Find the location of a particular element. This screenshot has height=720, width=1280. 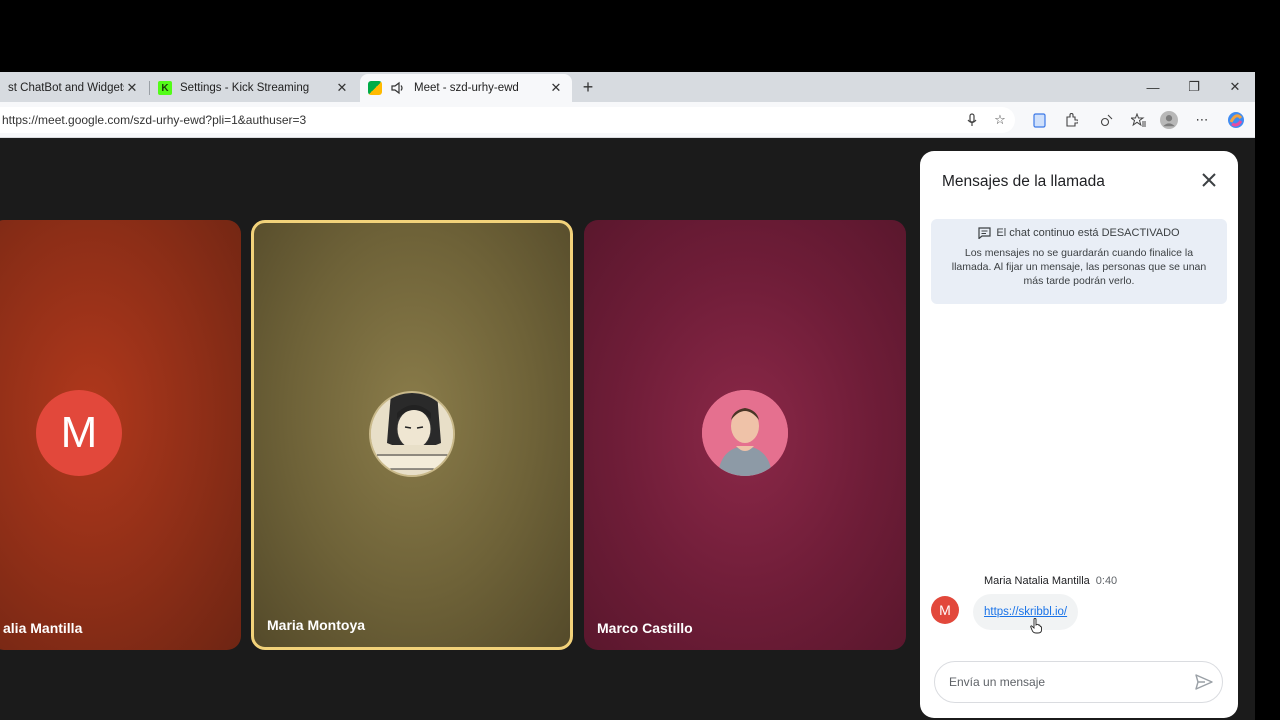

message-time: 0:40 is located at coordinates (1106, 581).